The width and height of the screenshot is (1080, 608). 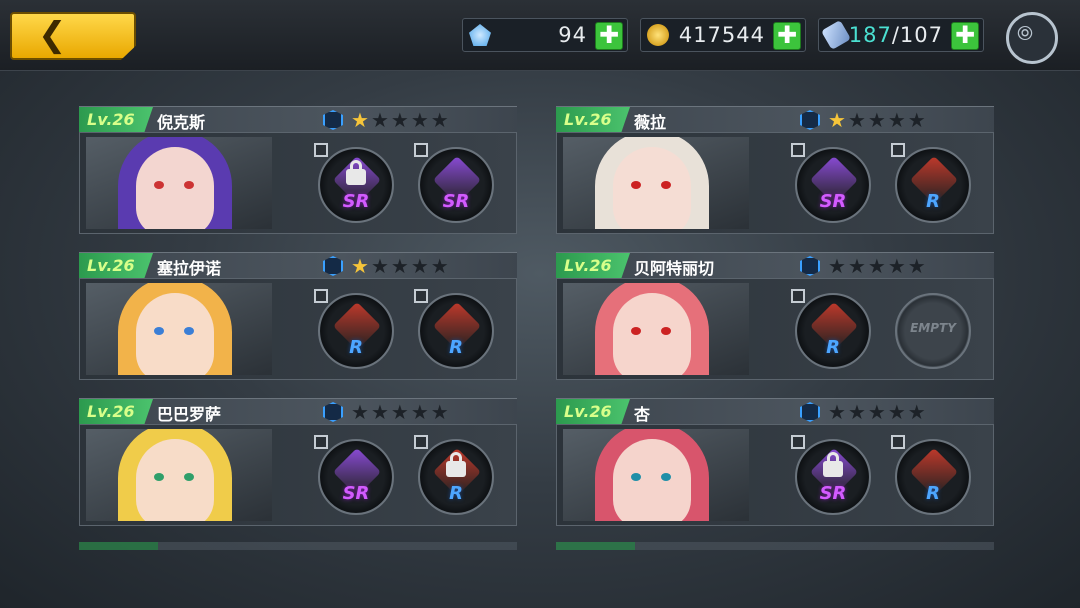 What do you see at coordinates (73, 36) in the screenshot?
I see `back-button: ❮` at bounding box center [73, 36].